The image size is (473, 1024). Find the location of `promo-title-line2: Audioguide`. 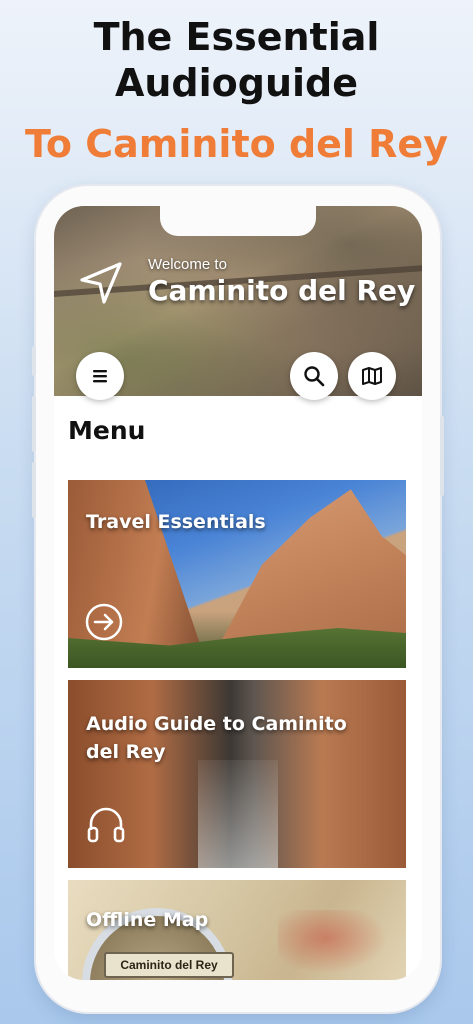

promo-title-line2: Audioguide is located at coordinates (236, 83).